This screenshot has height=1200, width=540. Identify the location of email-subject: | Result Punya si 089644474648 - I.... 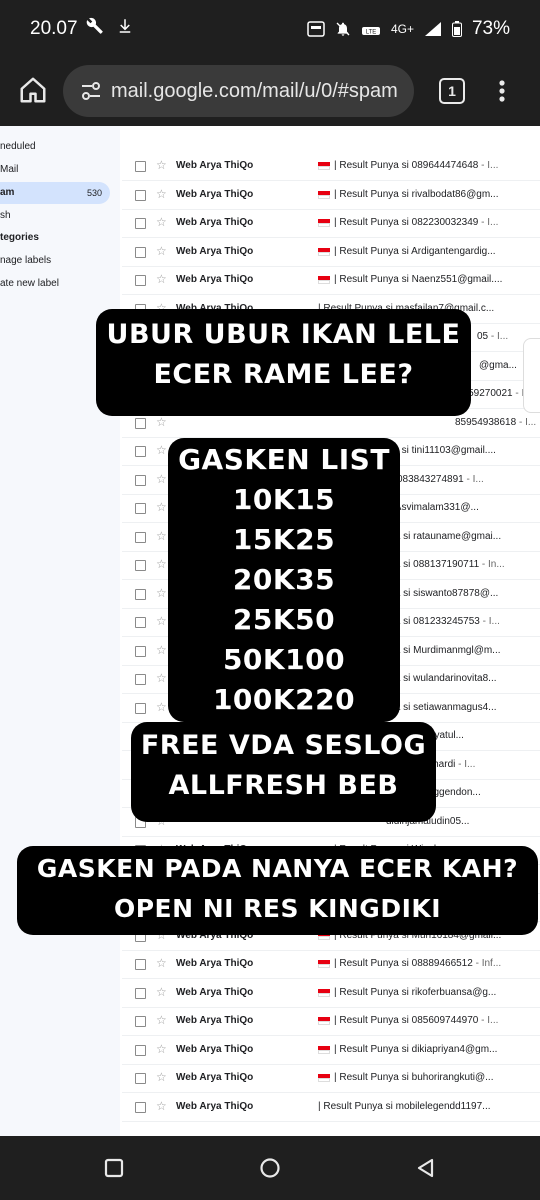
(416, 165).